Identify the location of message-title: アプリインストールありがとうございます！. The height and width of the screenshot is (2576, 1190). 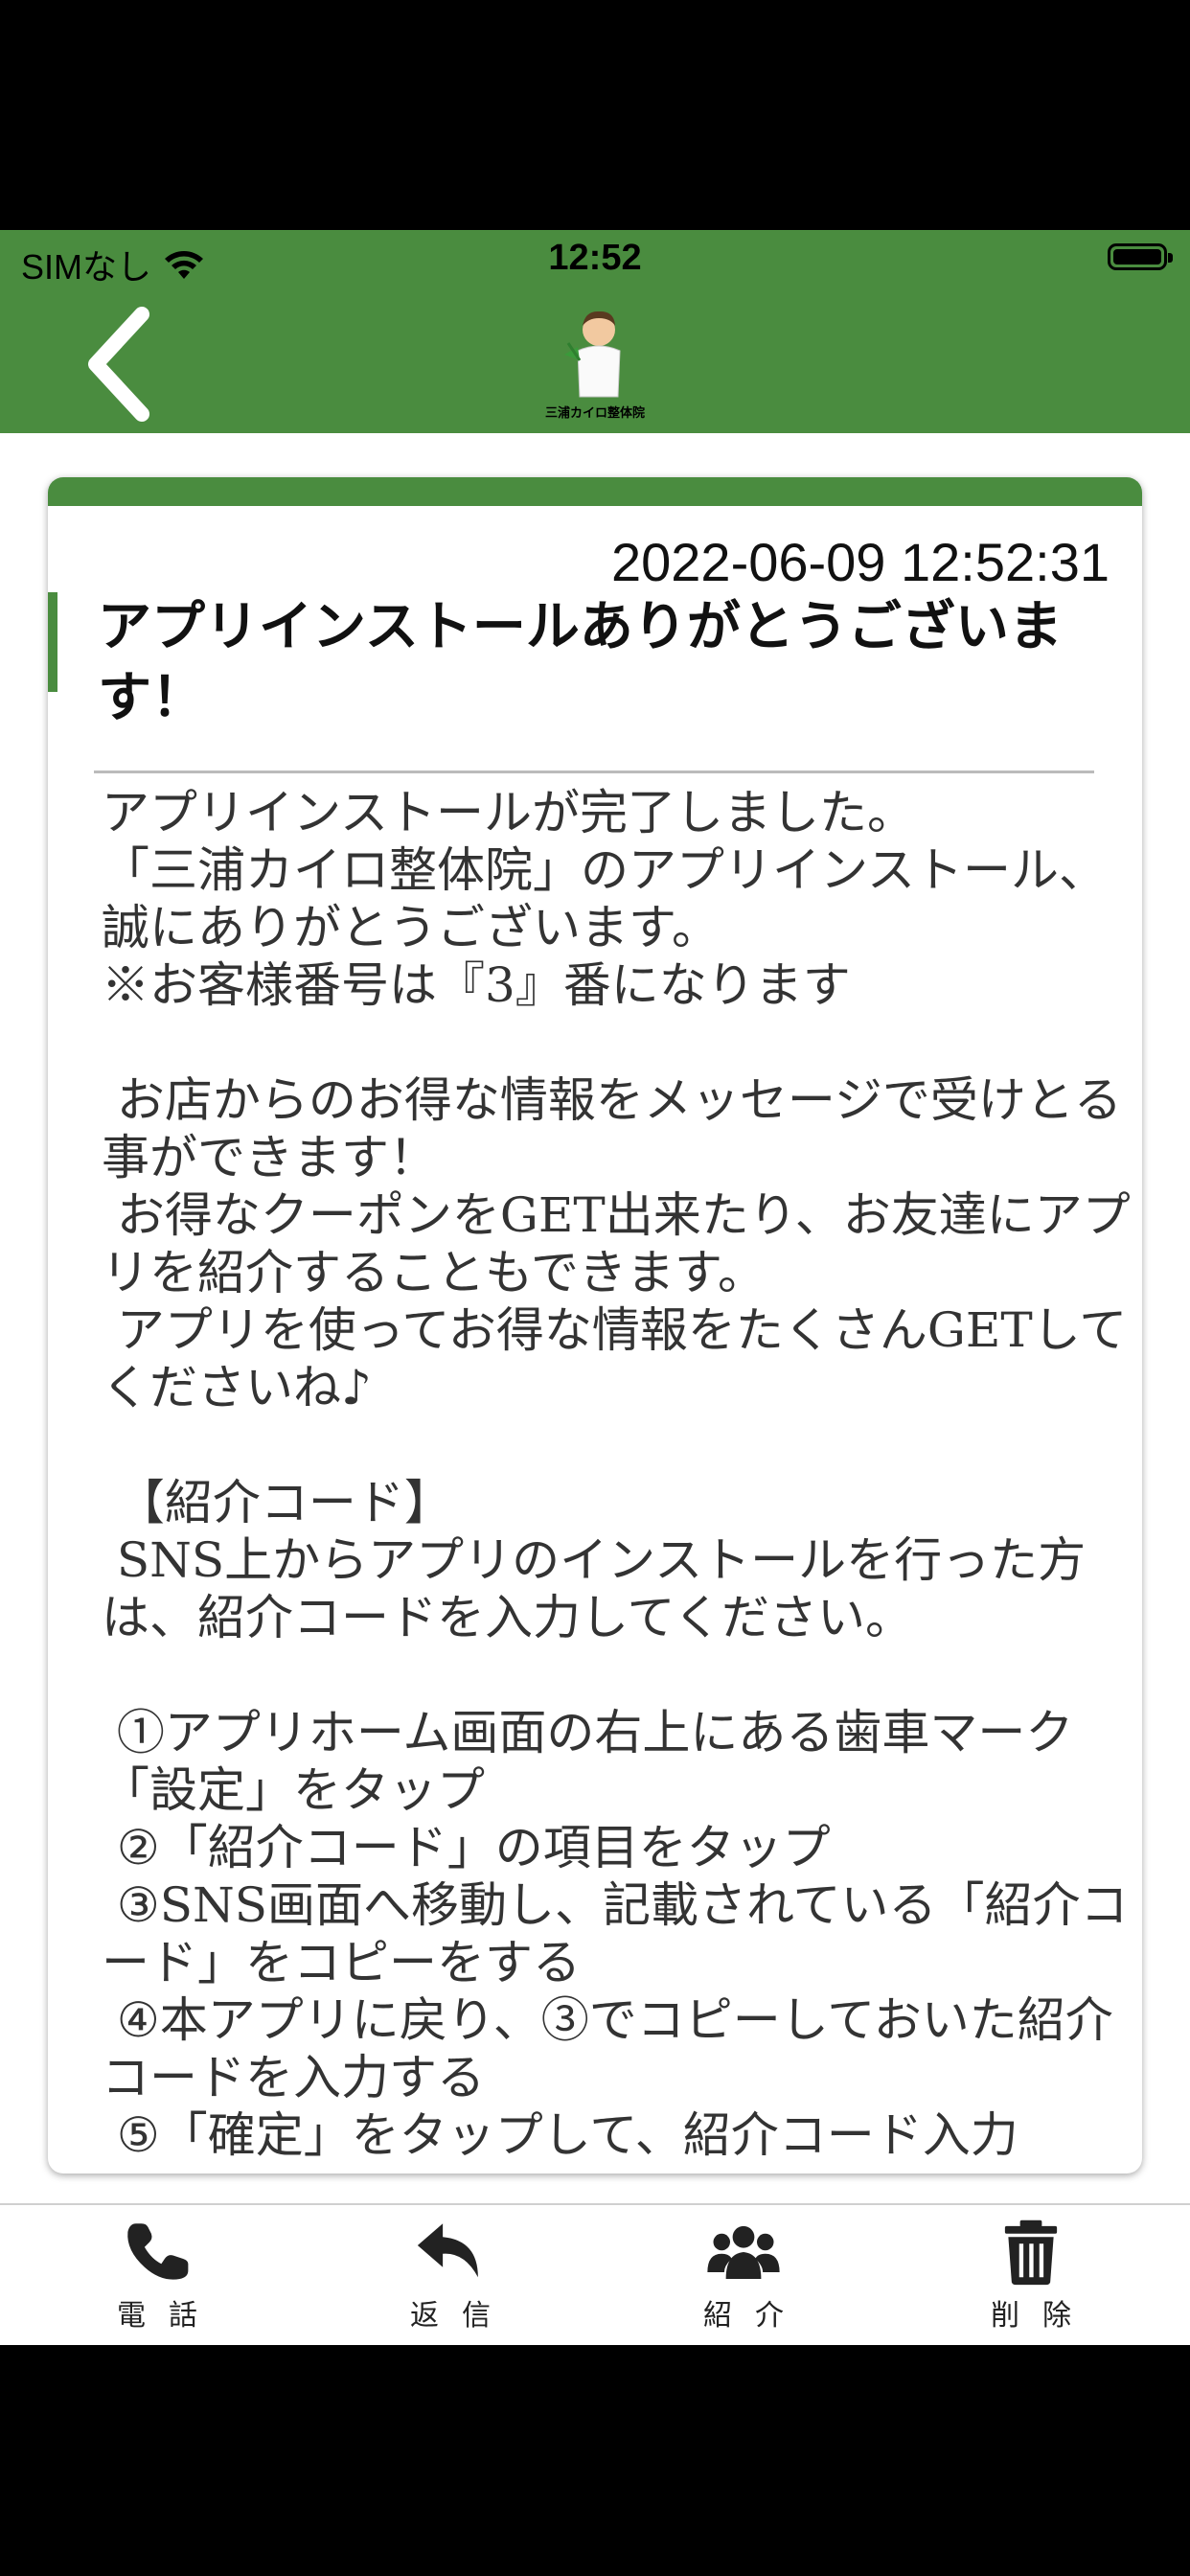
(580, 662).